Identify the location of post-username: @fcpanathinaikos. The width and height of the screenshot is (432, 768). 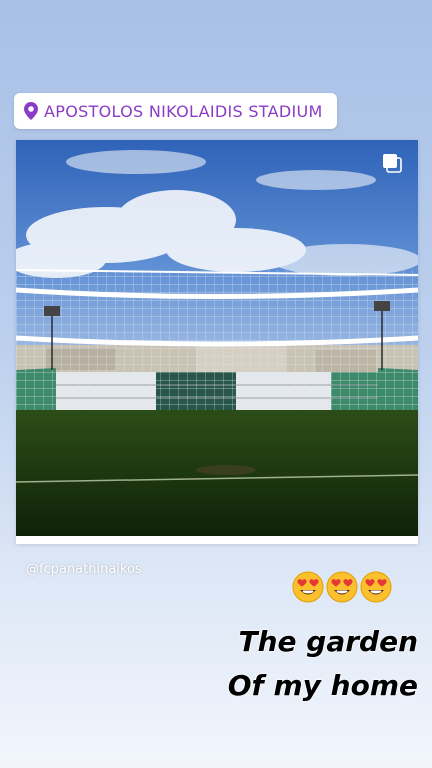
(84, 569).